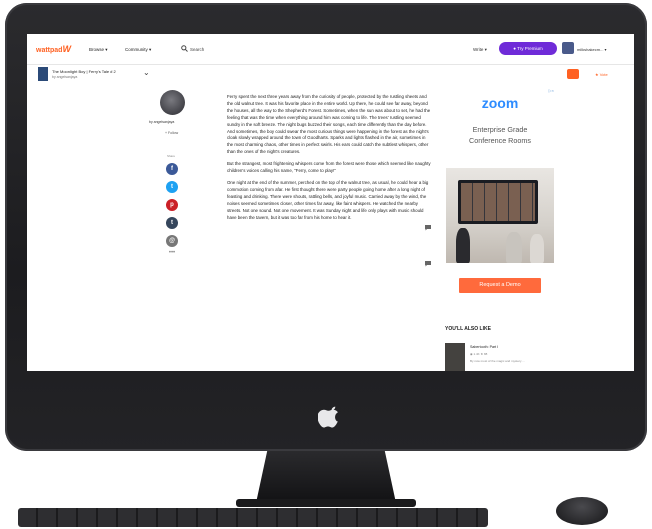  I want to click on zoom-logo: zoom, so click(500, 103).